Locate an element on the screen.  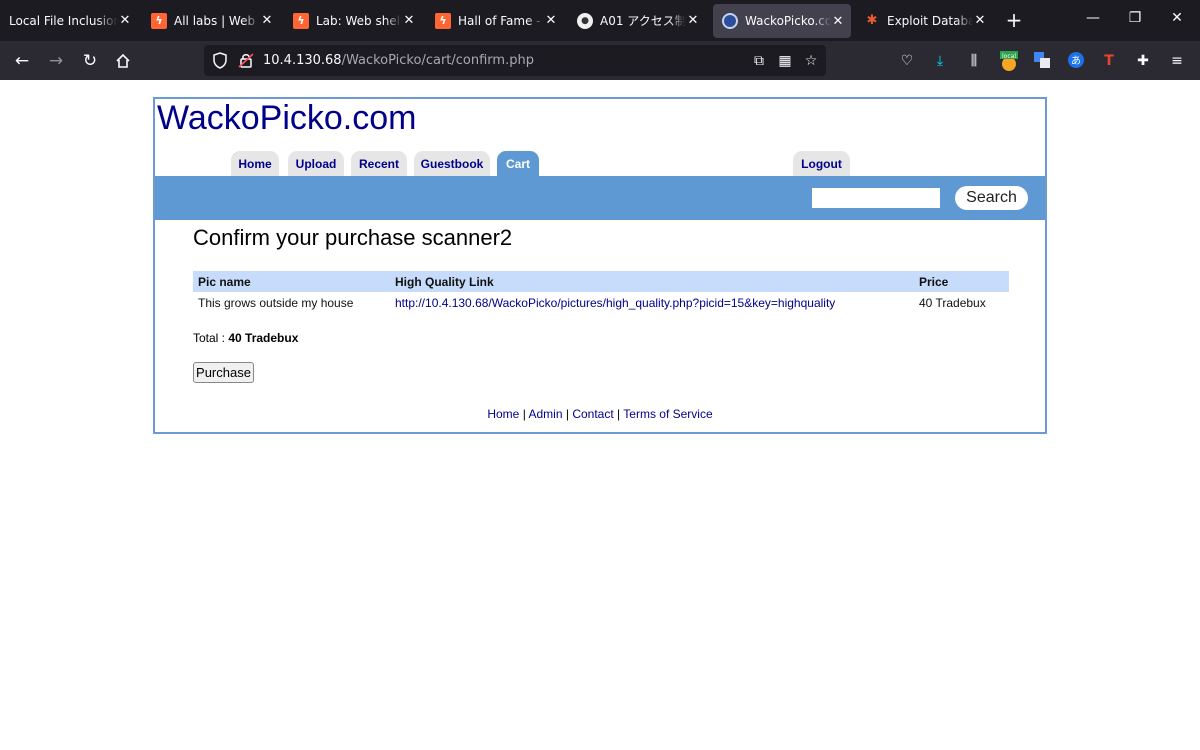
wackopicko-icon is located at coordinates (730, 21).